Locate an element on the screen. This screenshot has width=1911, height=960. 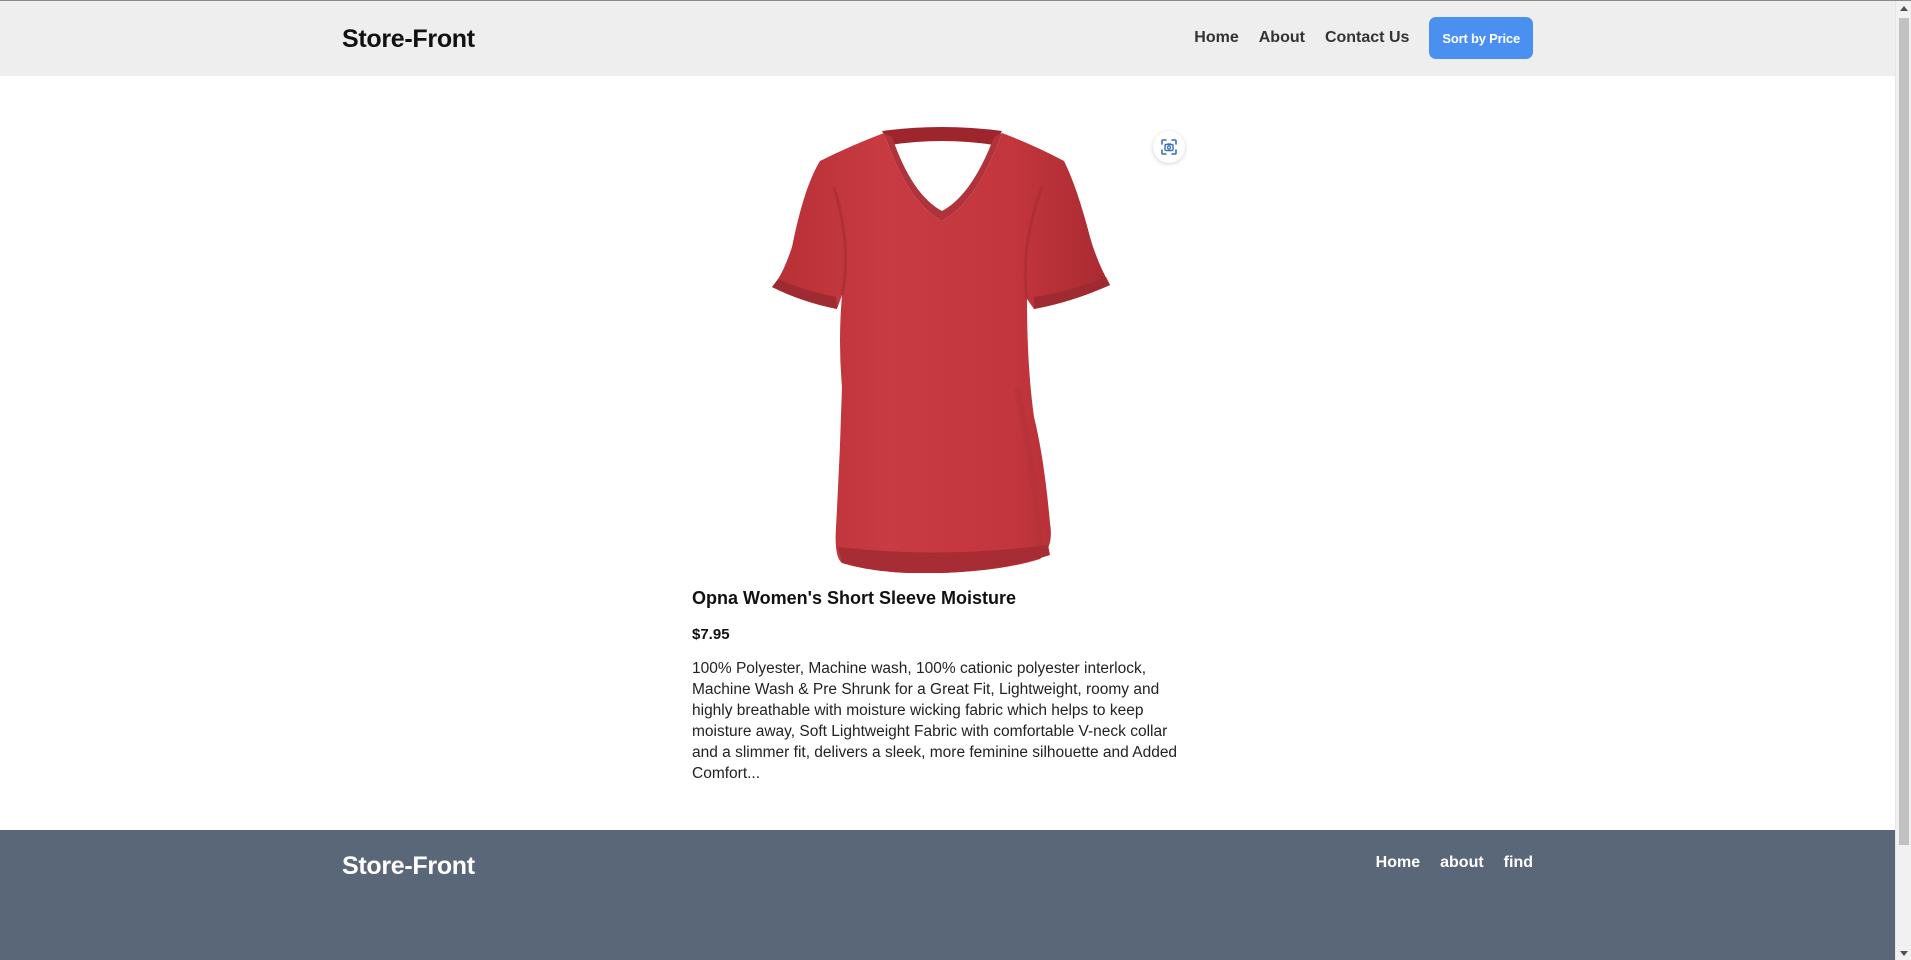
brand-logo: Store-Front is located at coordinates (408, 39).